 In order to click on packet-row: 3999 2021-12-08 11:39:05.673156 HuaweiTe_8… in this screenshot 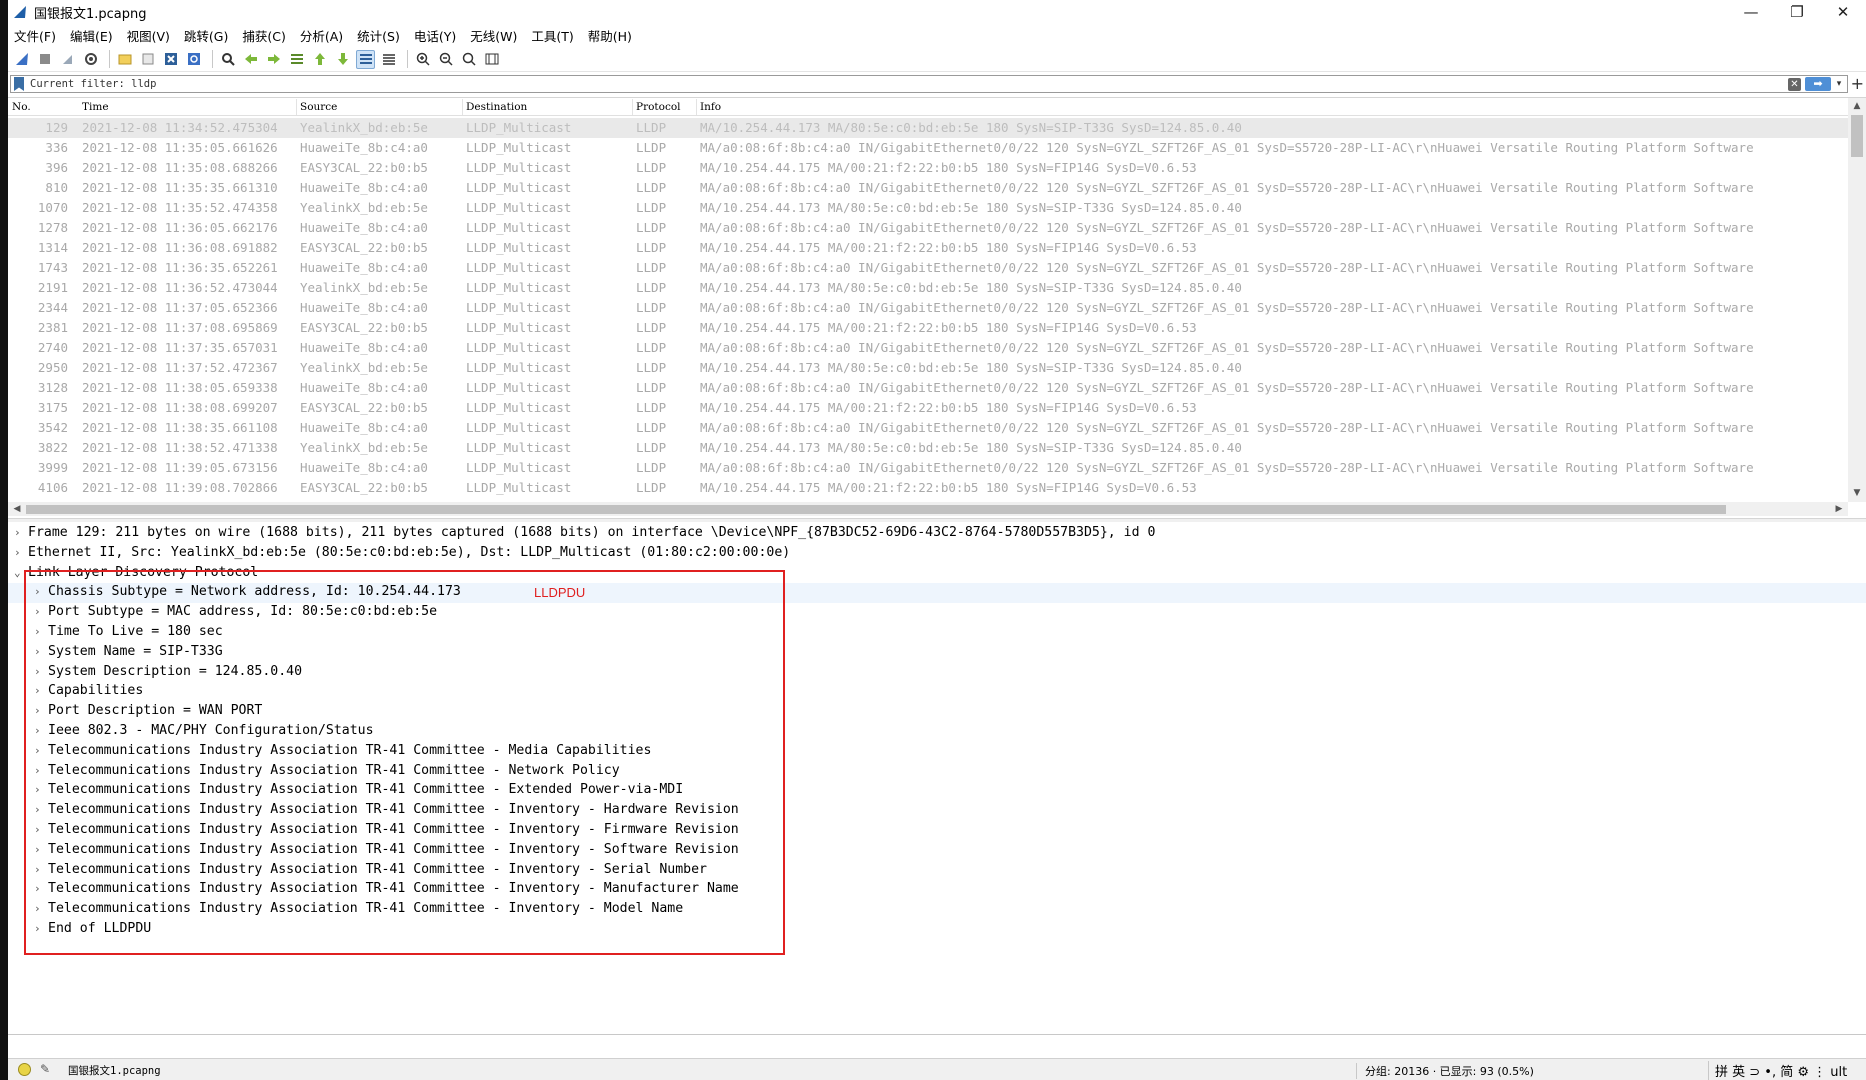, I will do `click(928, 468)`.